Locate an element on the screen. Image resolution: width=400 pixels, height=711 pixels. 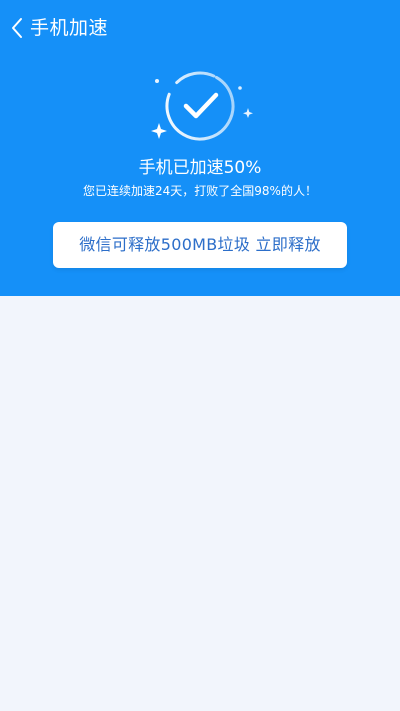
boost-badge is located at coordinates (200, 108).